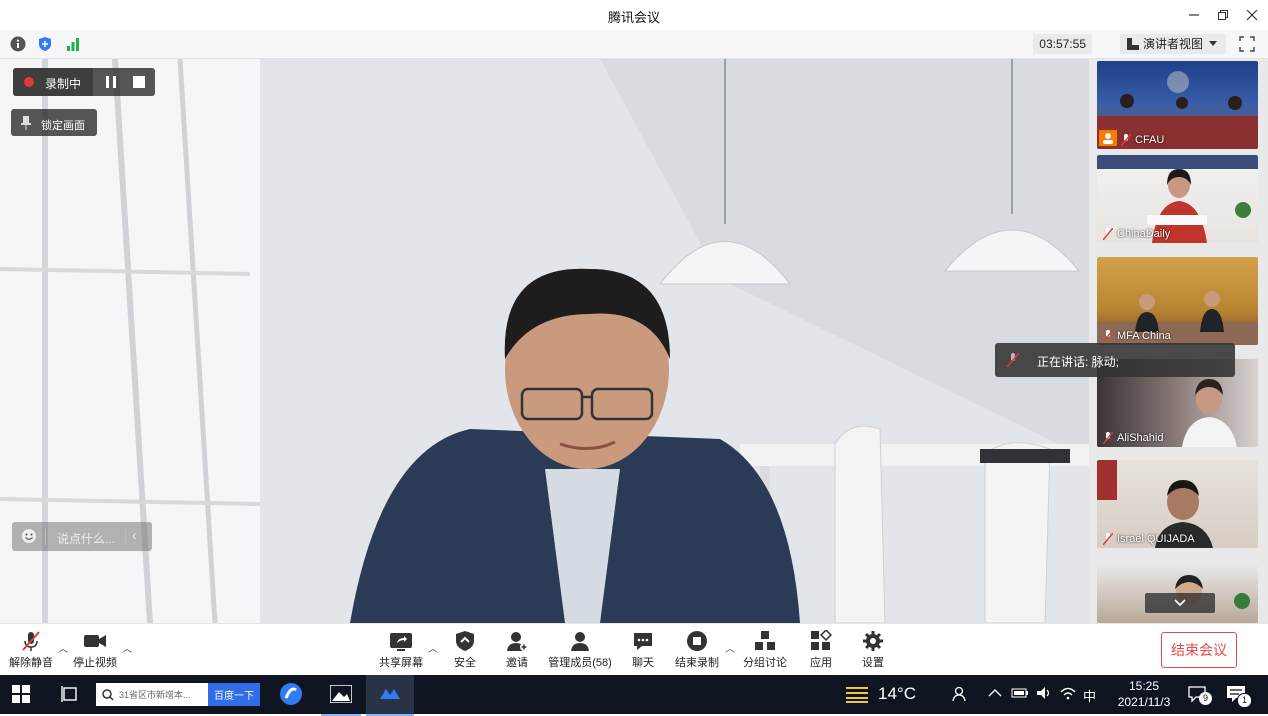 This screenshot has width=1268, height=716. I want to click on title-bar: 腾讯会议, so click(634, 15).